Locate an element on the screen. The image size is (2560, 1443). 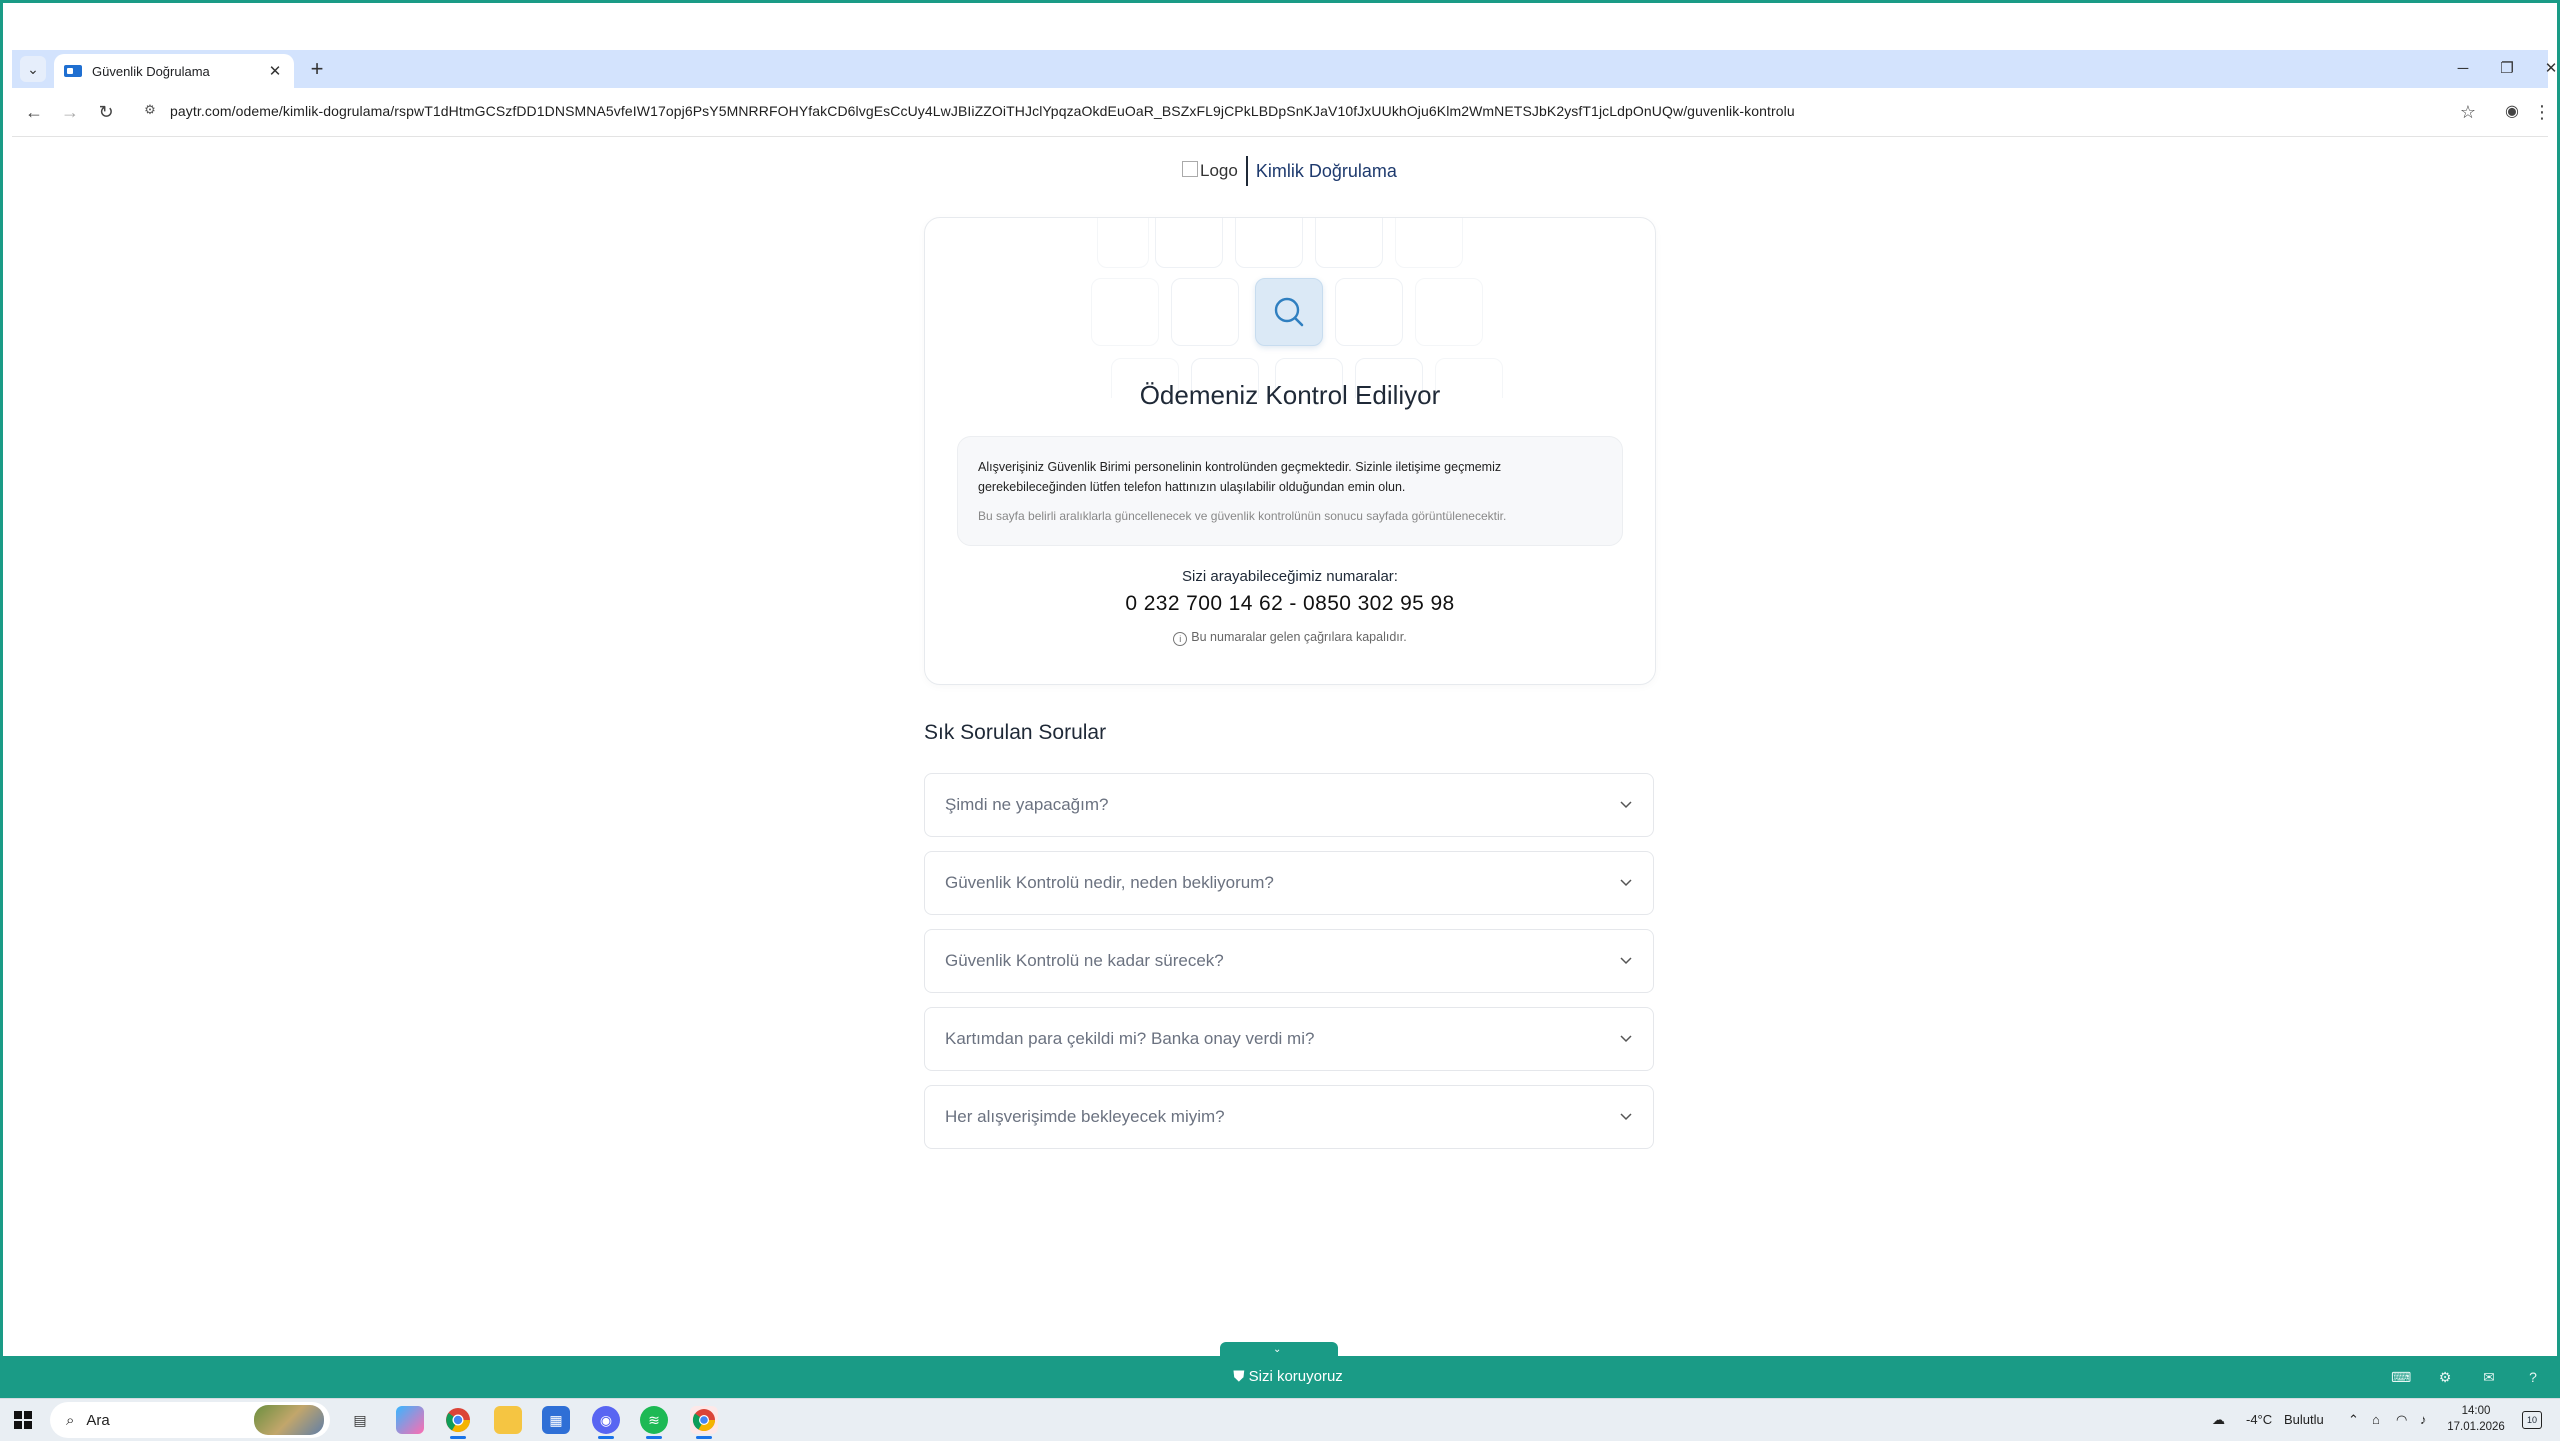
chevron-up-icon: ⌃ is located at coordinates (2353, 1420).